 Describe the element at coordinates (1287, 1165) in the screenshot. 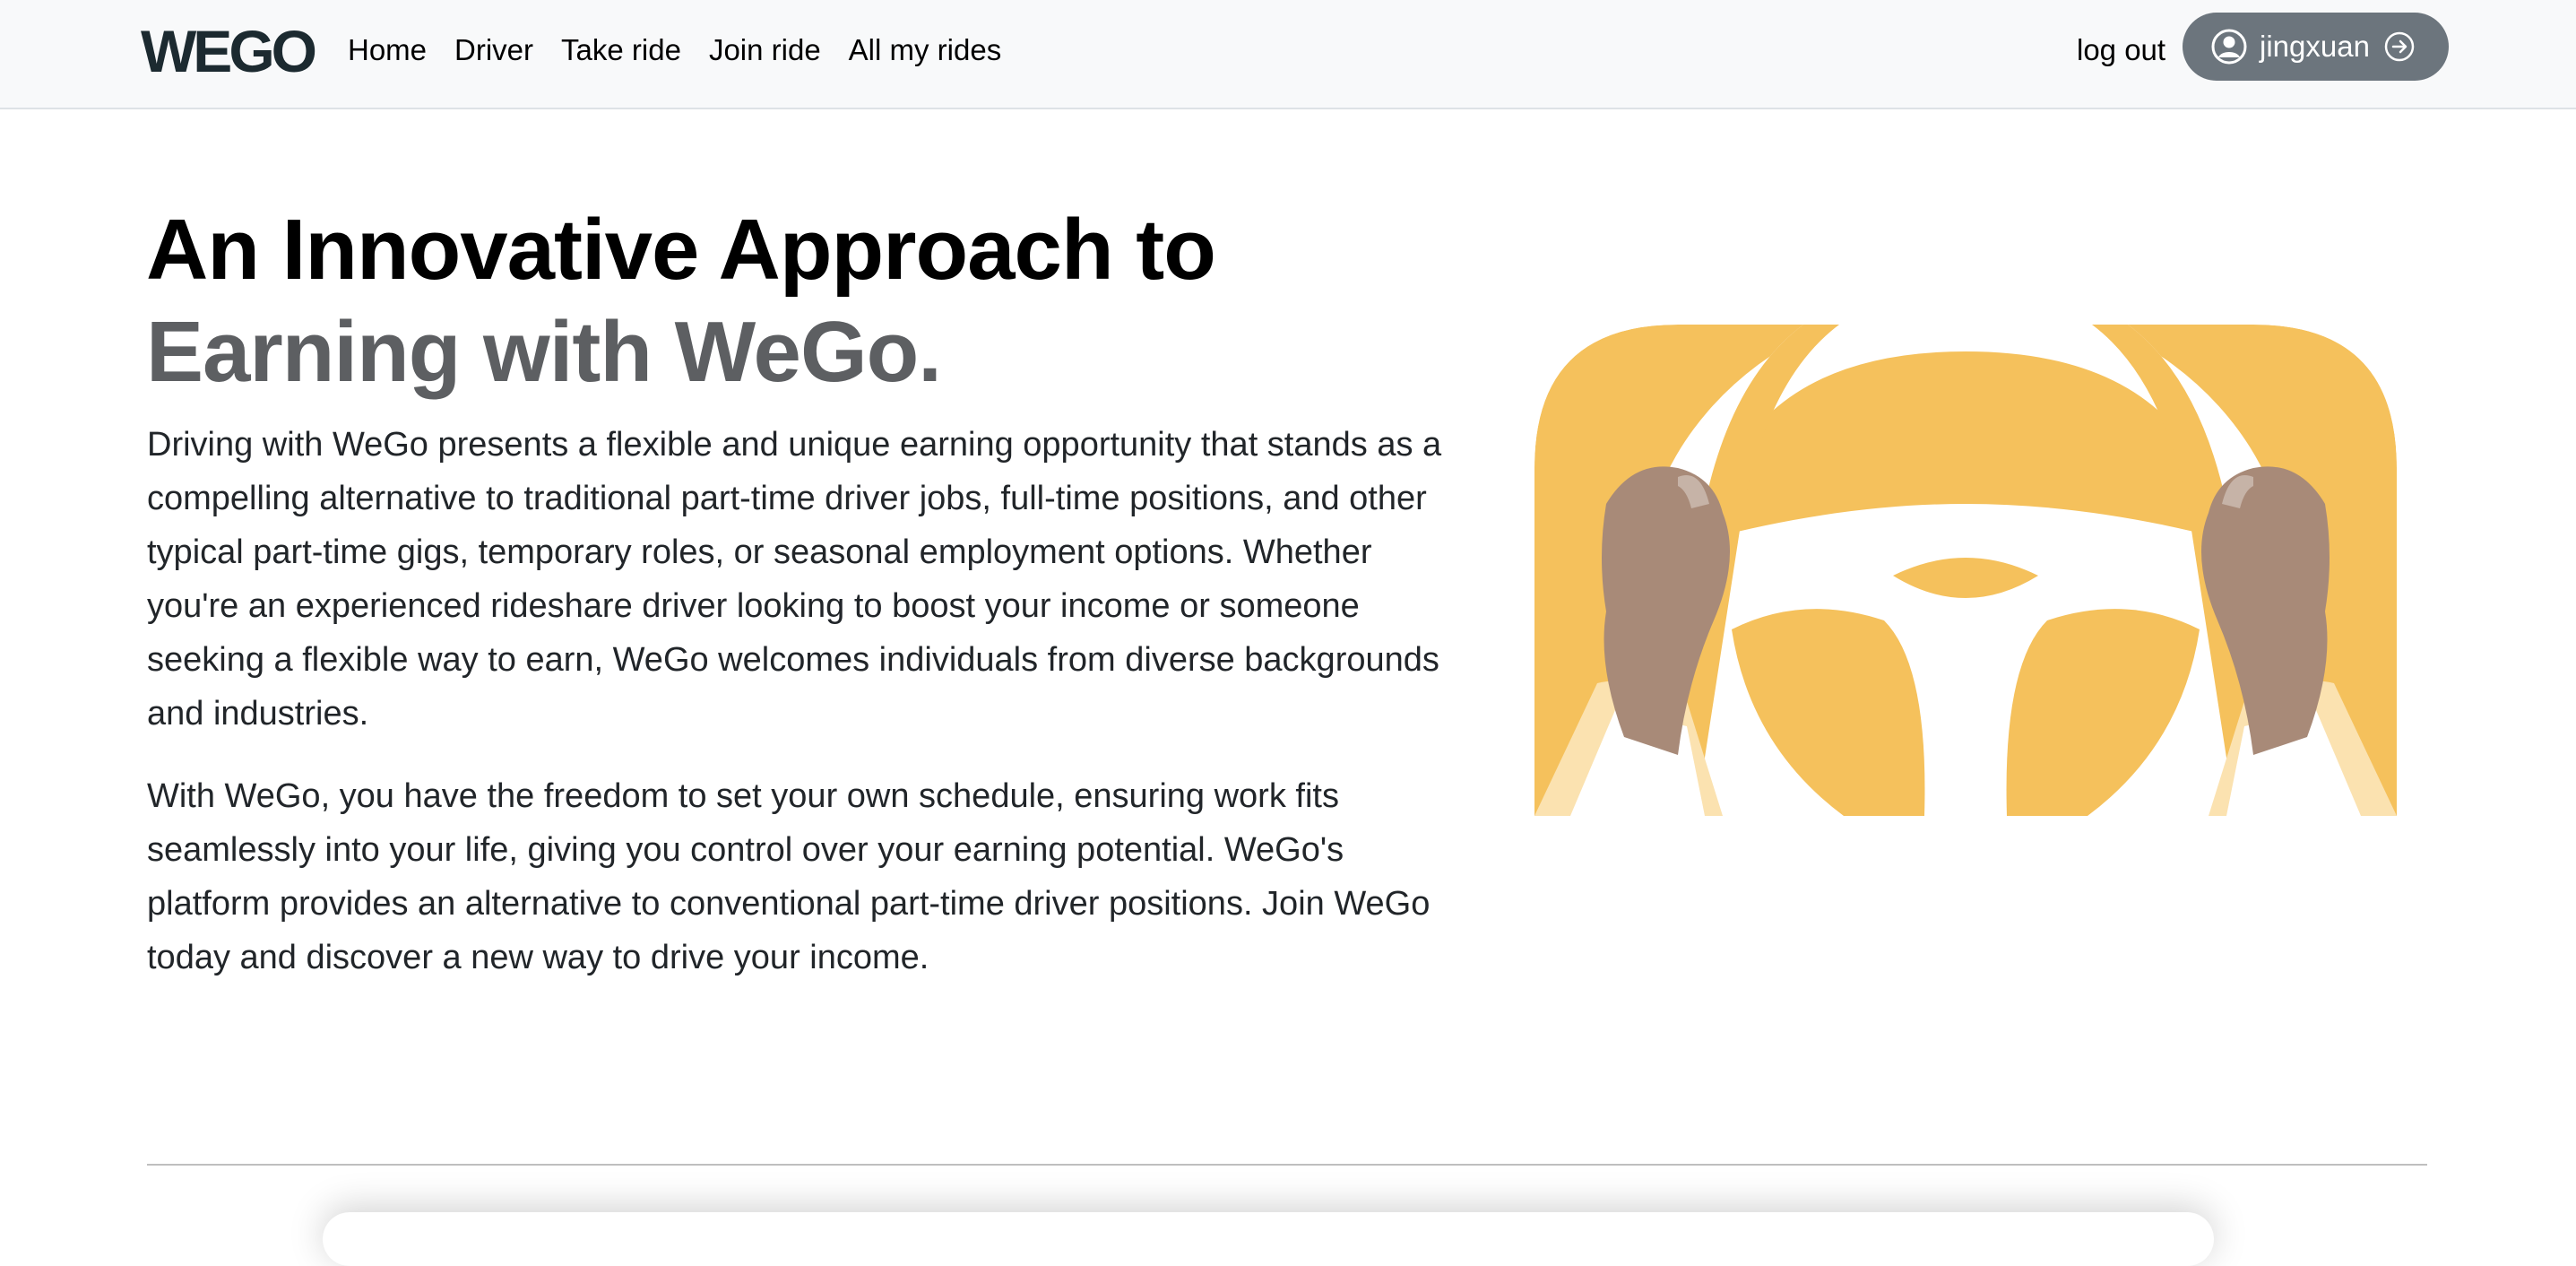

I see `section-divider` at that location.